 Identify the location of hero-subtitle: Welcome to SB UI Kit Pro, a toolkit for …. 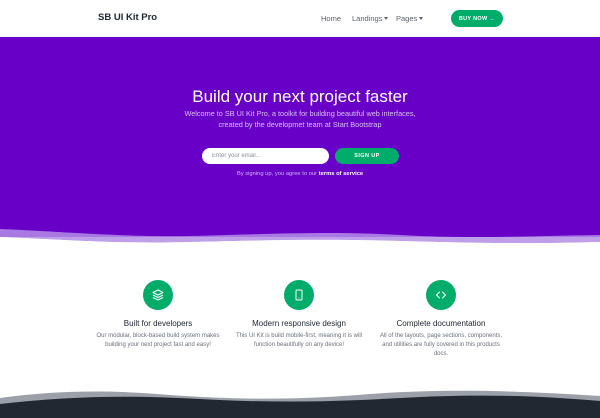
(300, 119).